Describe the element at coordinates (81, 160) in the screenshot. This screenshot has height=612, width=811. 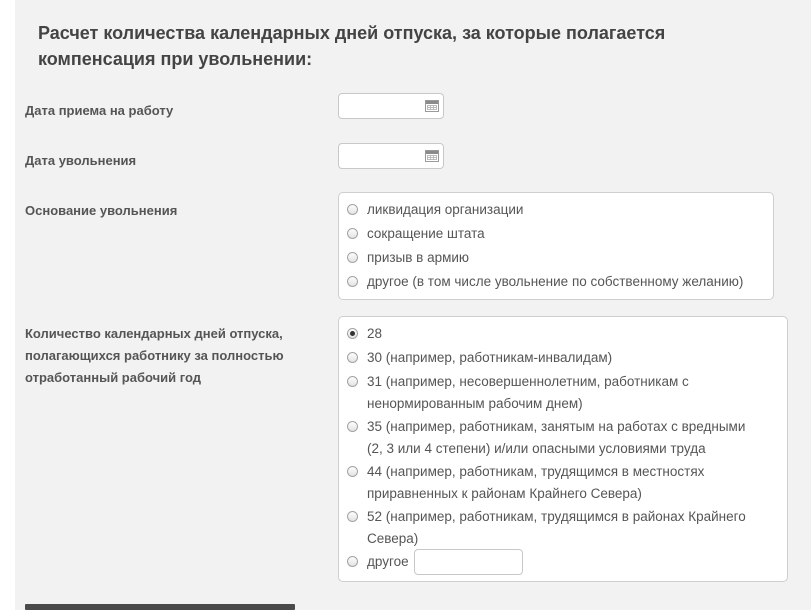
I see `dismissal-date-label: Дата увольнения` at that location.